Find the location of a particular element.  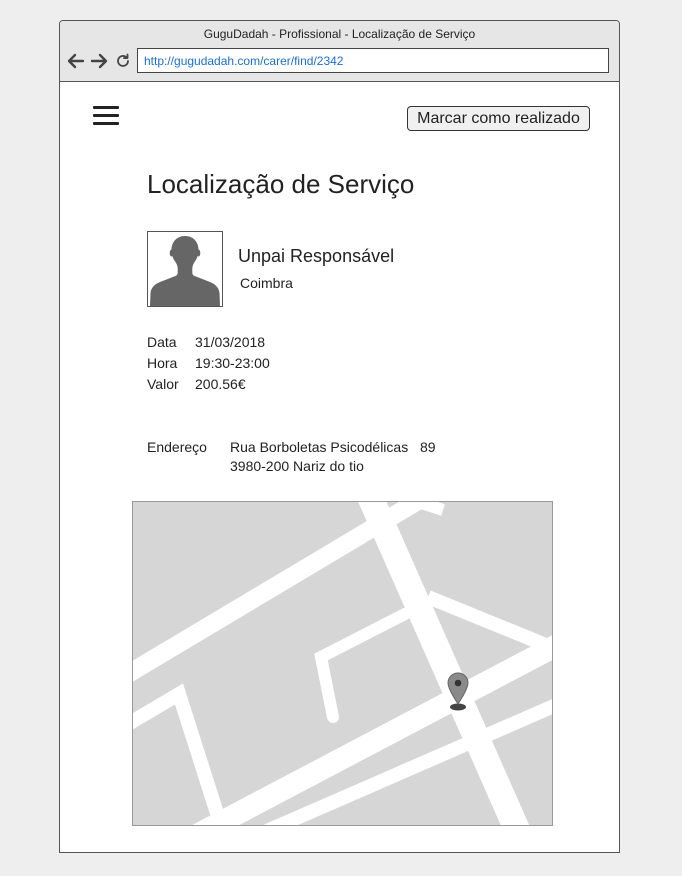

person-name: Unpai Responsável is located at coordinates (316, 256).